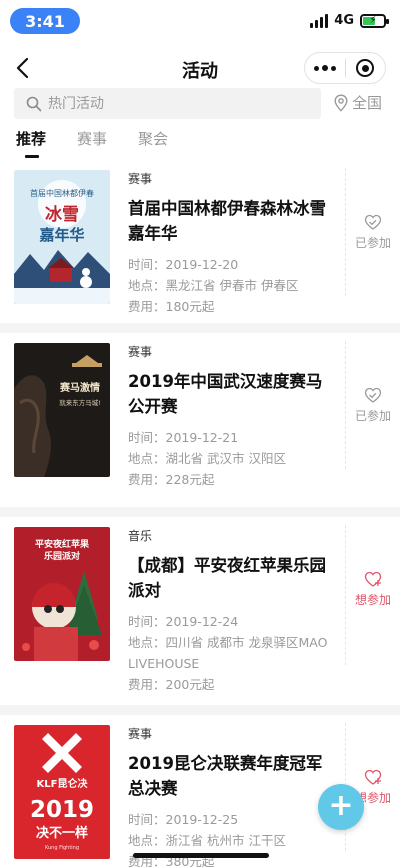 This screenshot has width=400, height=868. Describe the element at coordinates (62, 833) in the screenshot. I see `svg-text: 决不一样` at that location.